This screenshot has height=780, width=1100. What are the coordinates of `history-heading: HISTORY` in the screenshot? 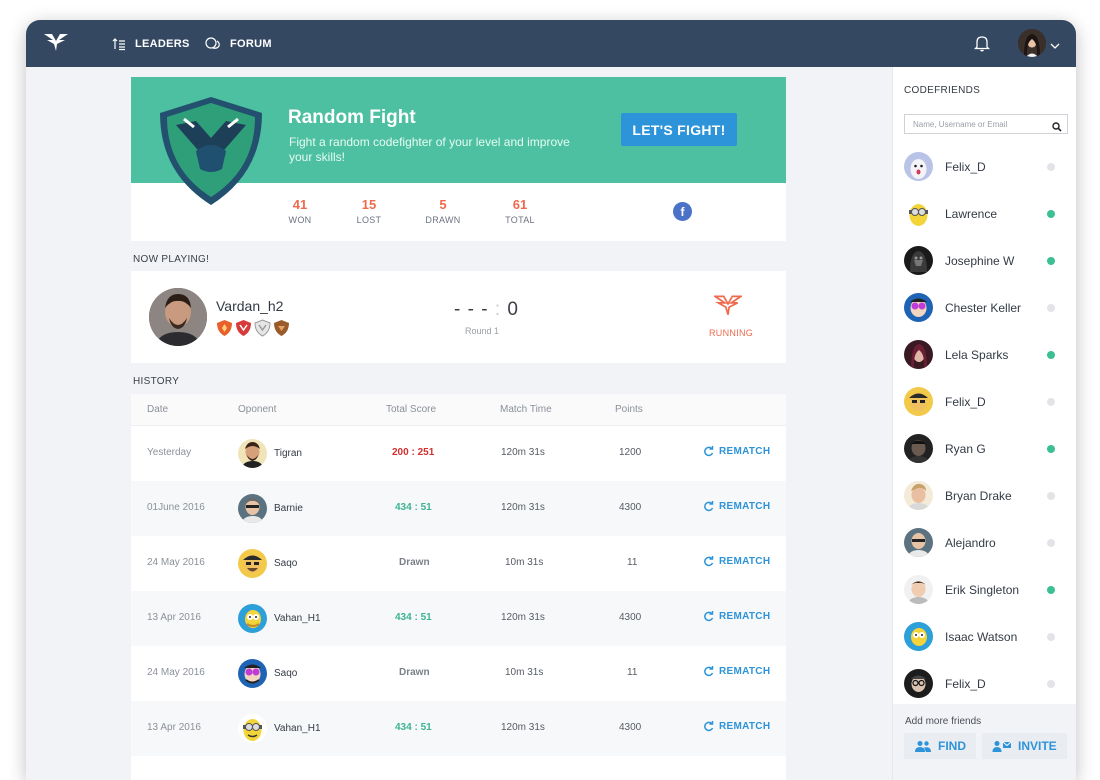 It's located at (156, 381).